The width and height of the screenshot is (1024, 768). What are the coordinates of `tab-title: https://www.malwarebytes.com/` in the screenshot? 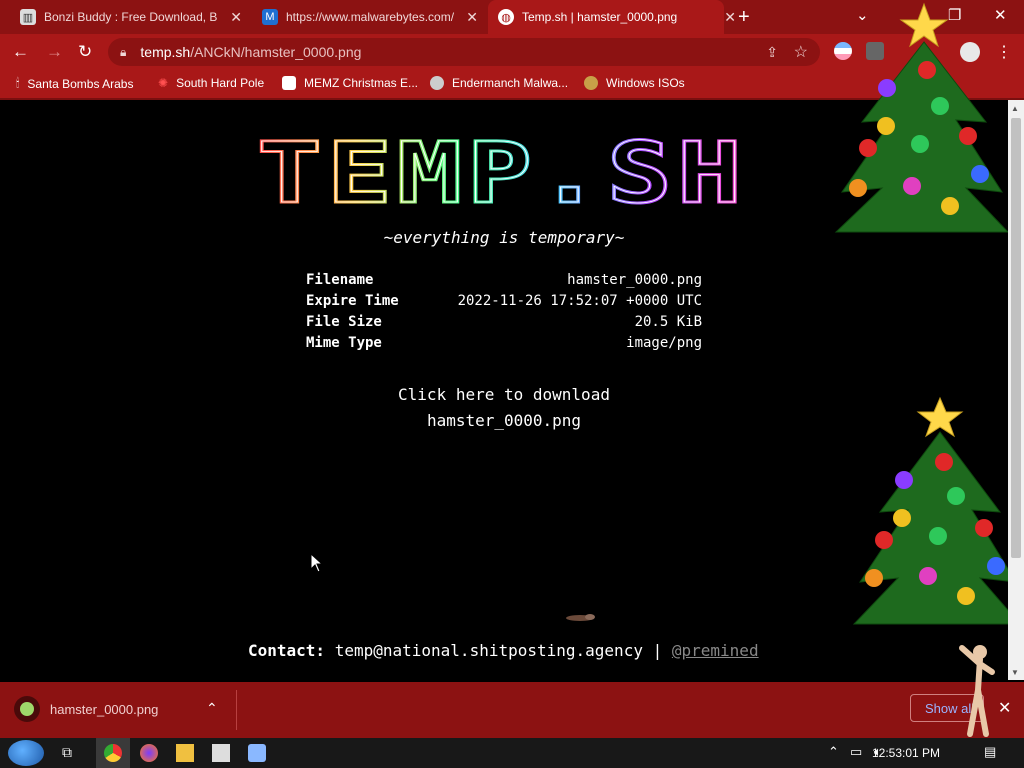 It's located at (370, 17).